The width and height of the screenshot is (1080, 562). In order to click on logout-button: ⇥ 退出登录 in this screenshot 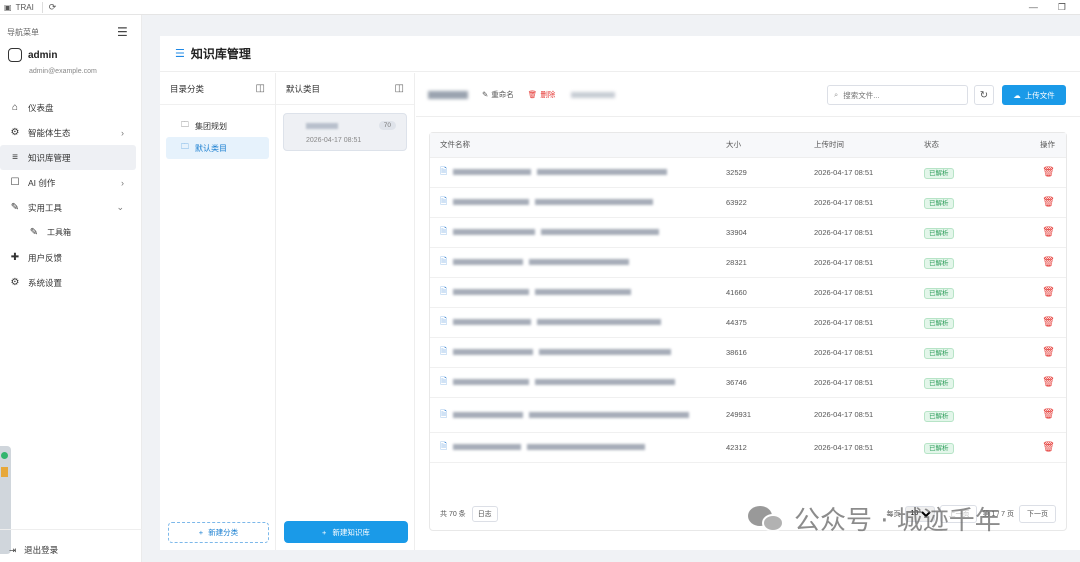, I will do `click(33, 550)`.